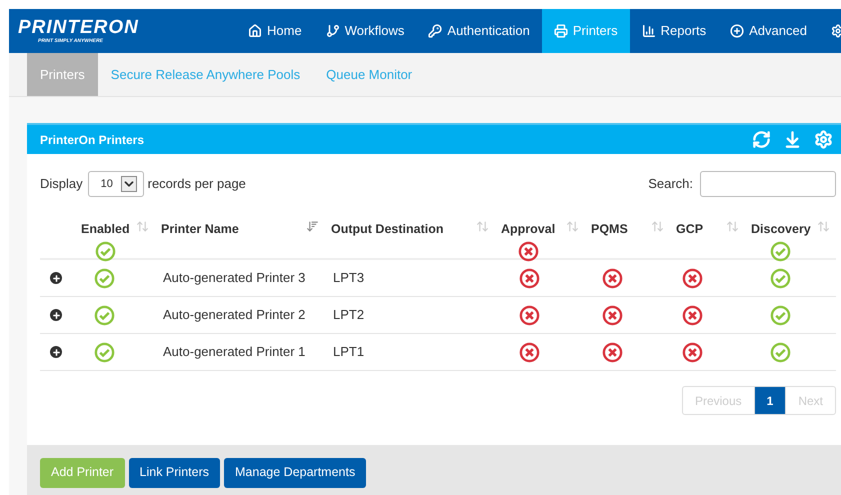 Image resolution: width=841 pixels, height=495 pixels. What do you see at coordinates (737, 31) in the screenshot?
I see `plus-circle-icon` at bounding box center [737, 31].